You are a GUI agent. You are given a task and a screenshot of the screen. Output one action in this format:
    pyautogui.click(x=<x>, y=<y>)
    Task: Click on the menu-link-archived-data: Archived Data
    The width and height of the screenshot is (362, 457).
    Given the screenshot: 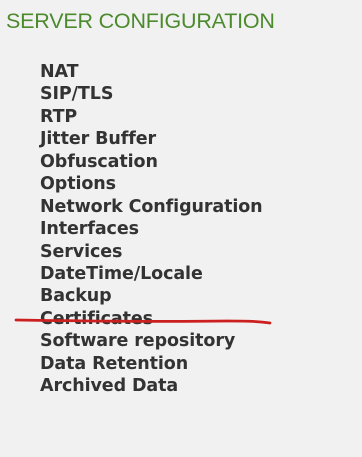 What is the action you would take?
    pyautogui.click(x=151, y=386)
    